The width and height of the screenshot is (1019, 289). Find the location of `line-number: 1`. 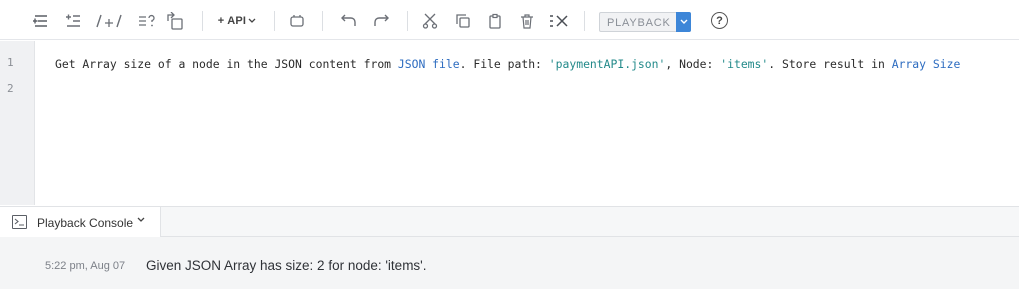

line-number: 1 is located at coordinates (10, 62).